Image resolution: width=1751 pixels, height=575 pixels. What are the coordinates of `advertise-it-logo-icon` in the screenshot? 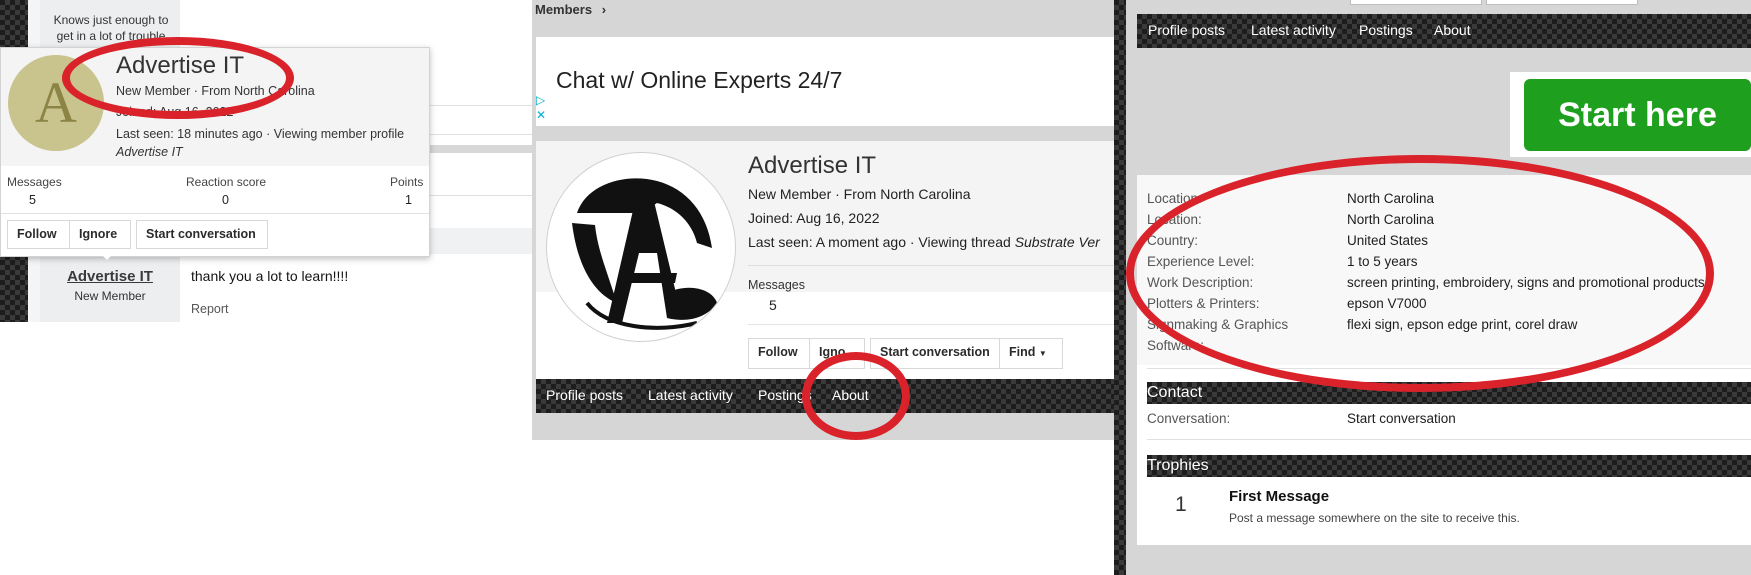 It's located at (644, 254).